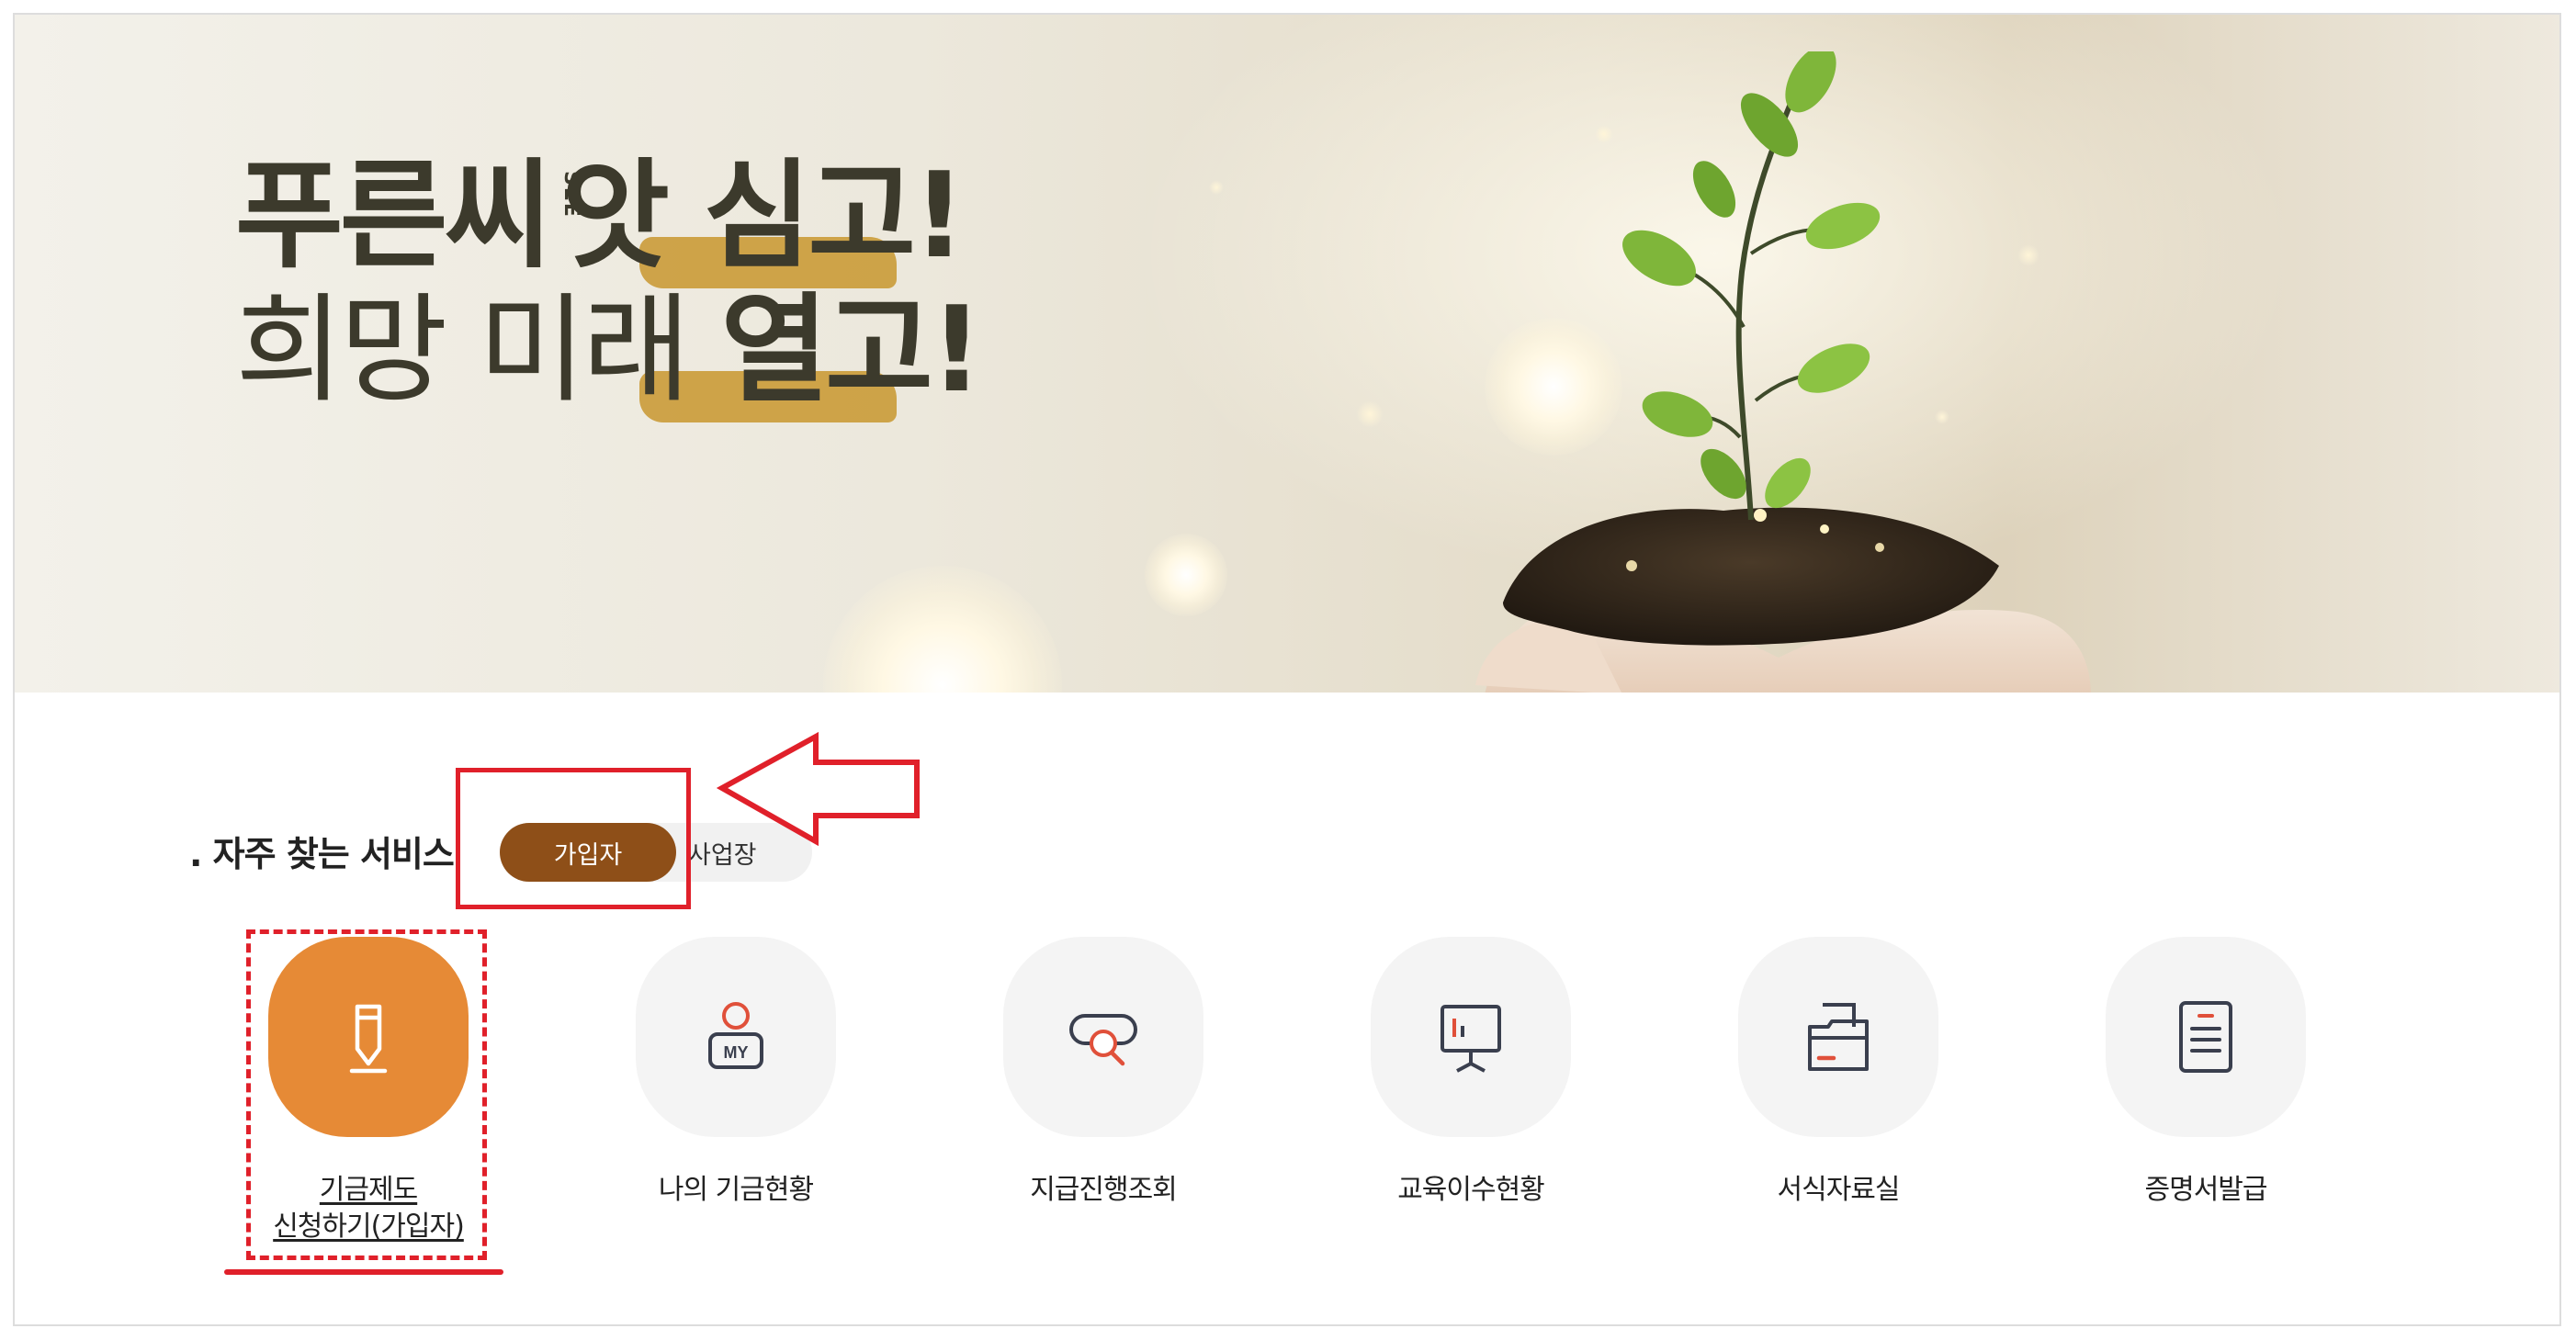 The width and height of the screenshot is (2576, 1340). What do you see at coordinates (393, 216) in the screenshot?
I see `headline-text: 푸른씨` at bounding box center [393, 216].